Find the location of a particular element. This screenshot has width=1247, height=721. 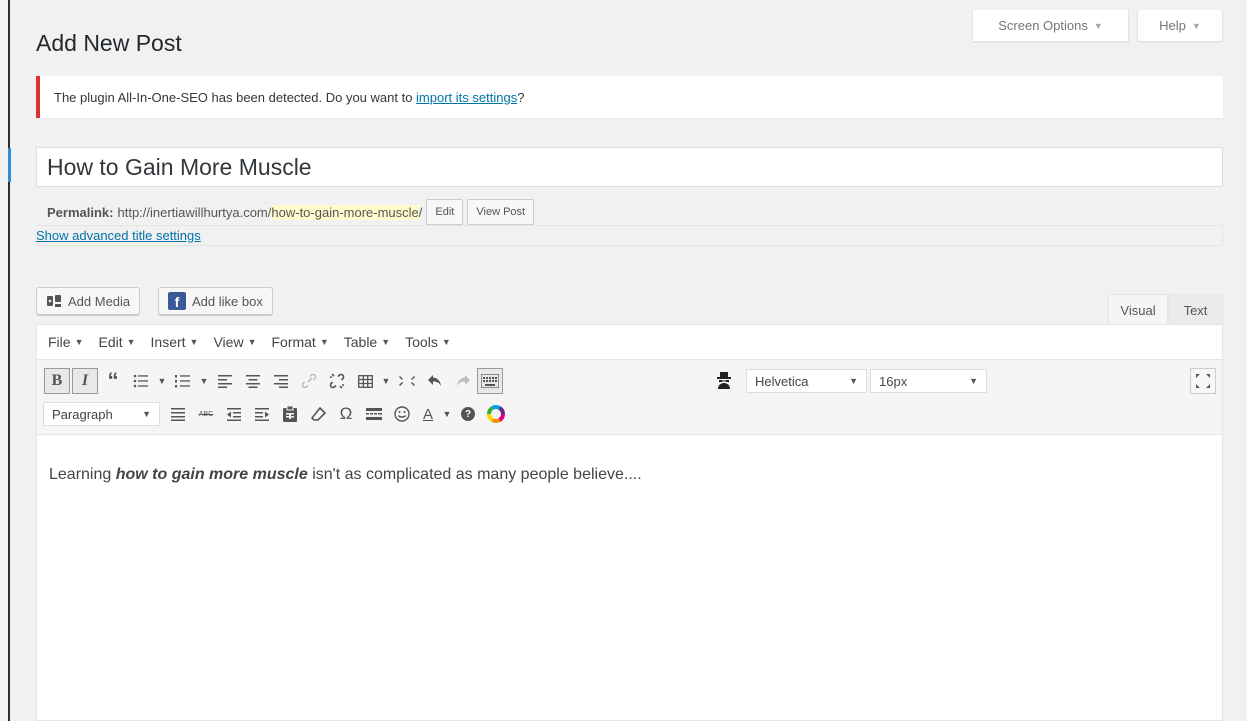

color-wheel-plugin-button is located at coordinates (496, 414).